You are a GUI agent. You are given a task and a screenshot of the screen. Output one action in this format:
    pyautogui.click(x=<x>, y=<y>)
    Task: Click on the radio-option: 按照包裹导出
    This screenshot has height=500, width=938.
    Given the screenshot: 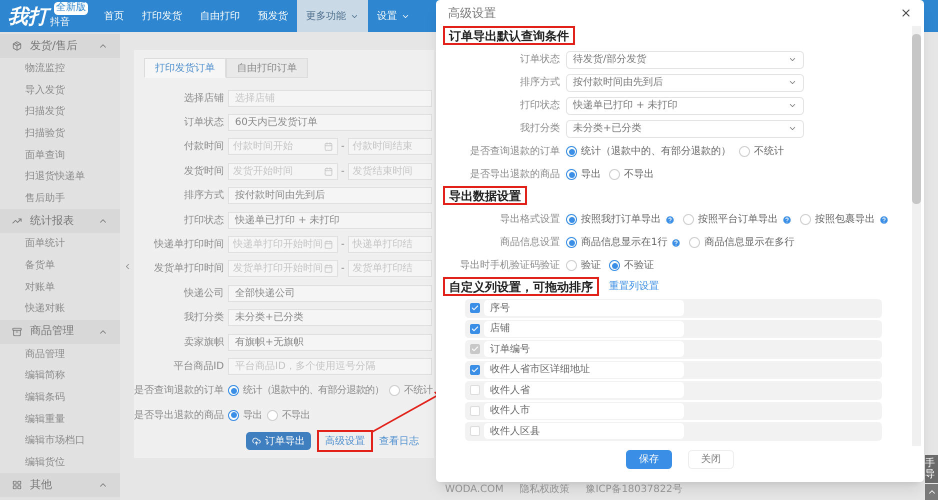 What is the action you would take?
    pyautogui.click(x=844, y=219)
    